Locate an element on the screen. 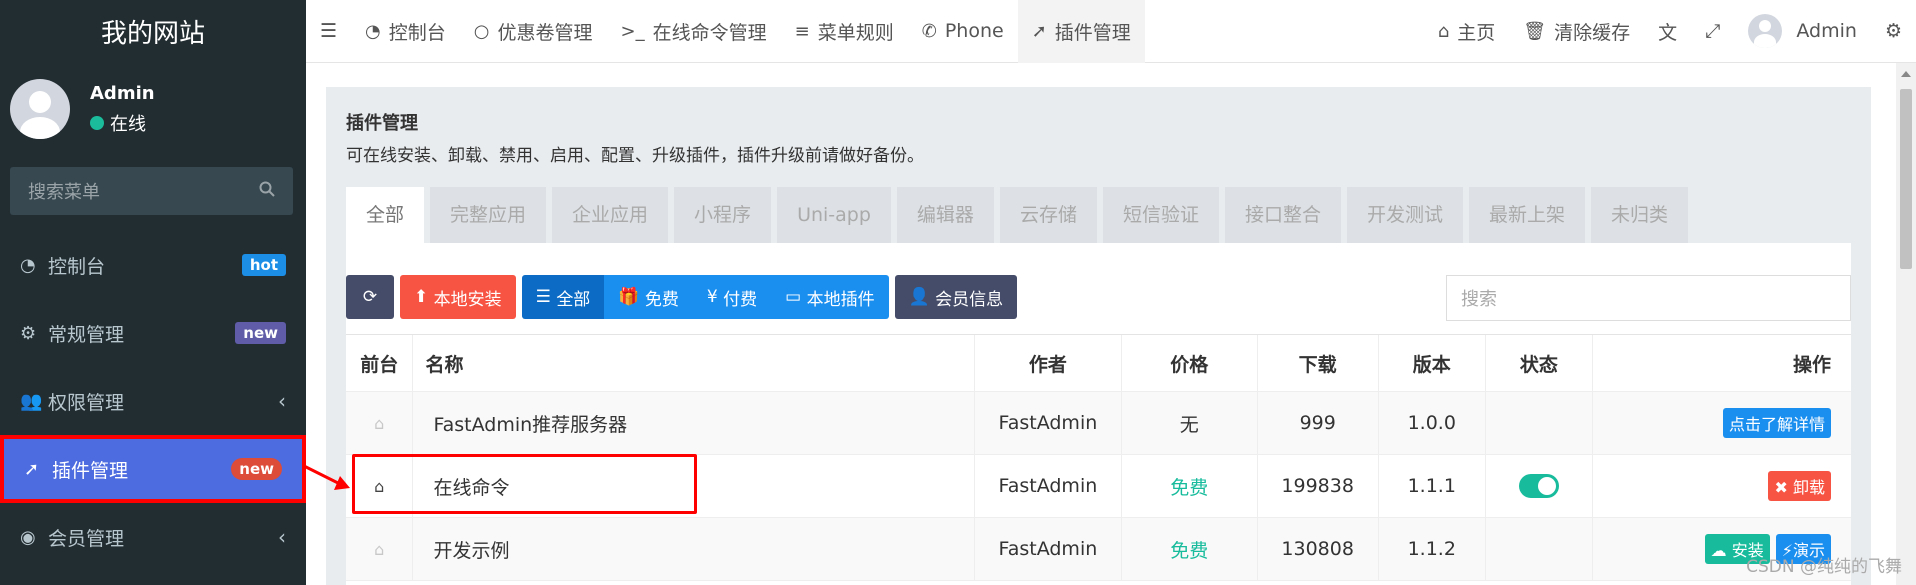 This screenshot has height=585, width=1916. user-menu: Admin is located at coordinates (1802, 31).